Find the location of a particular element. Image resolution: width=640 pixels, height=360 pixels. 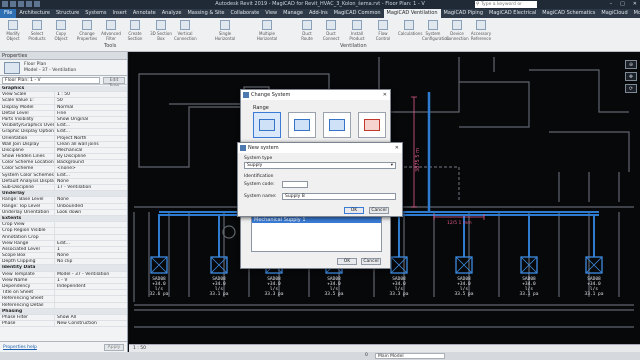

tab-magicad-electrical: MagiCAD Electrical is located at coordinates (512, 13).